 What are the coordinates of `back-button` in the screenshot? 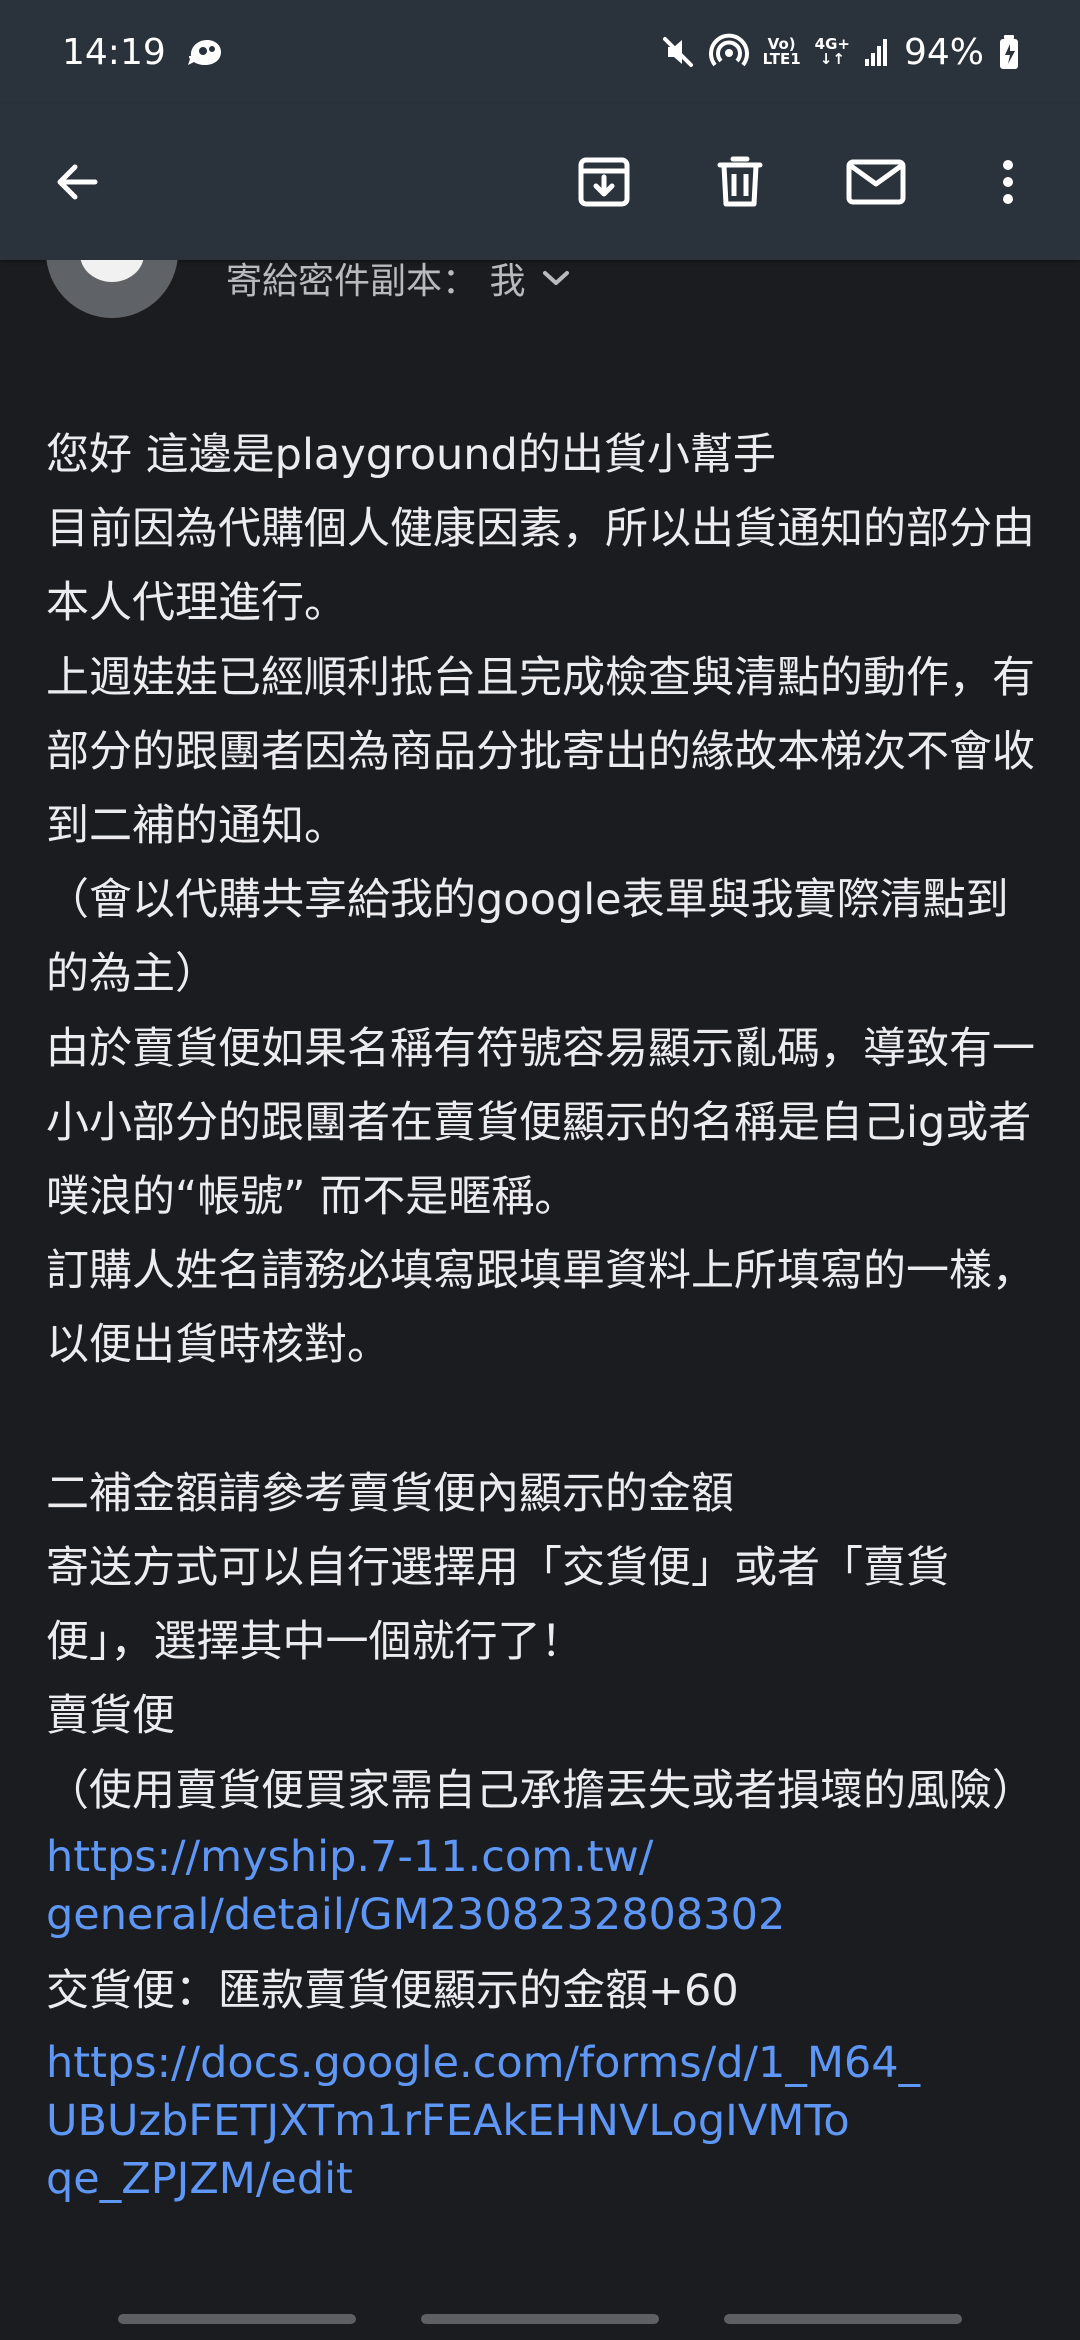 It's located at (77, 182).